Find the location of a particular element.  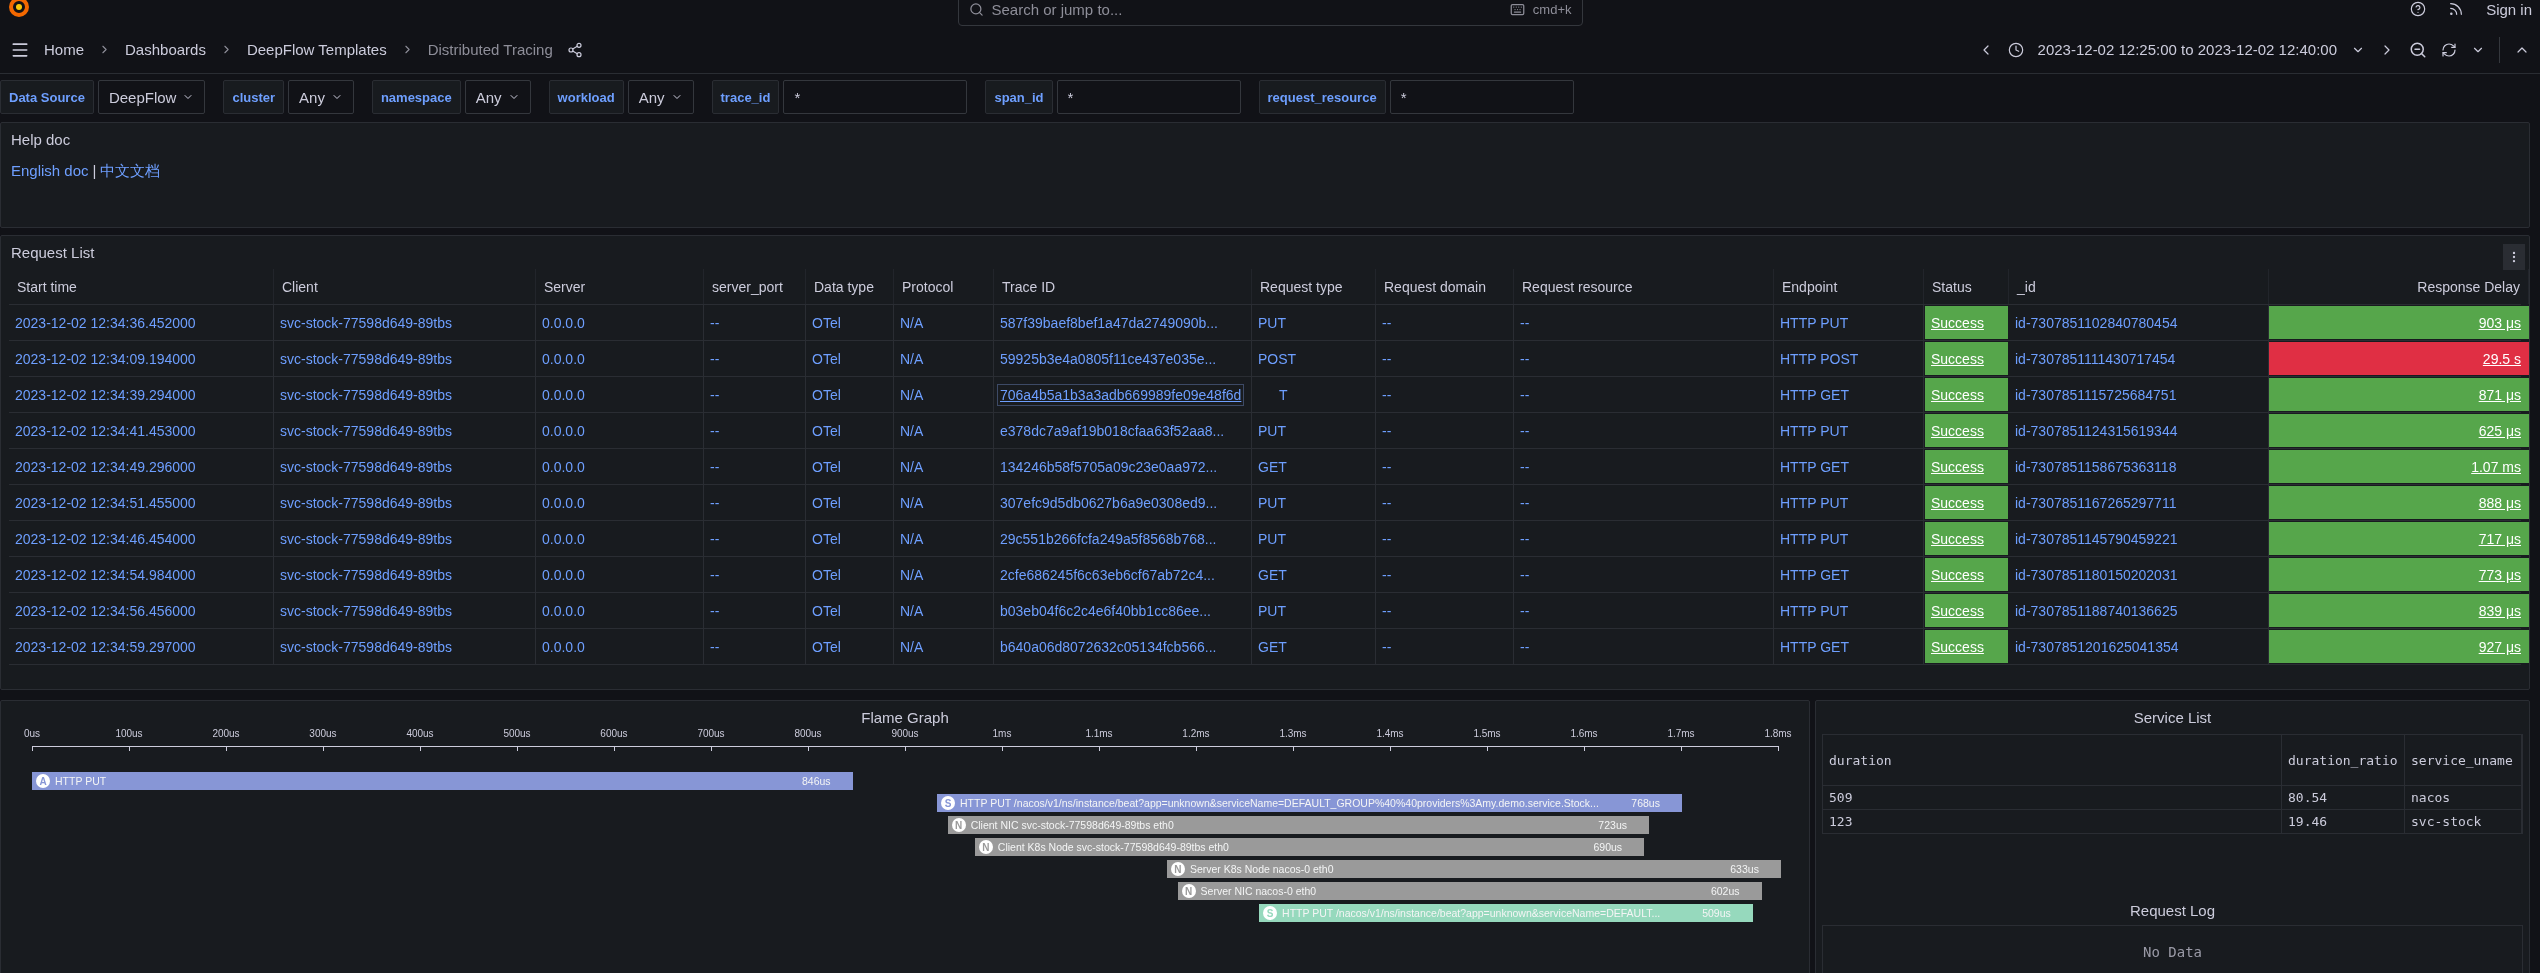

column-header: Request domain is located at coordinates (1445, 286).